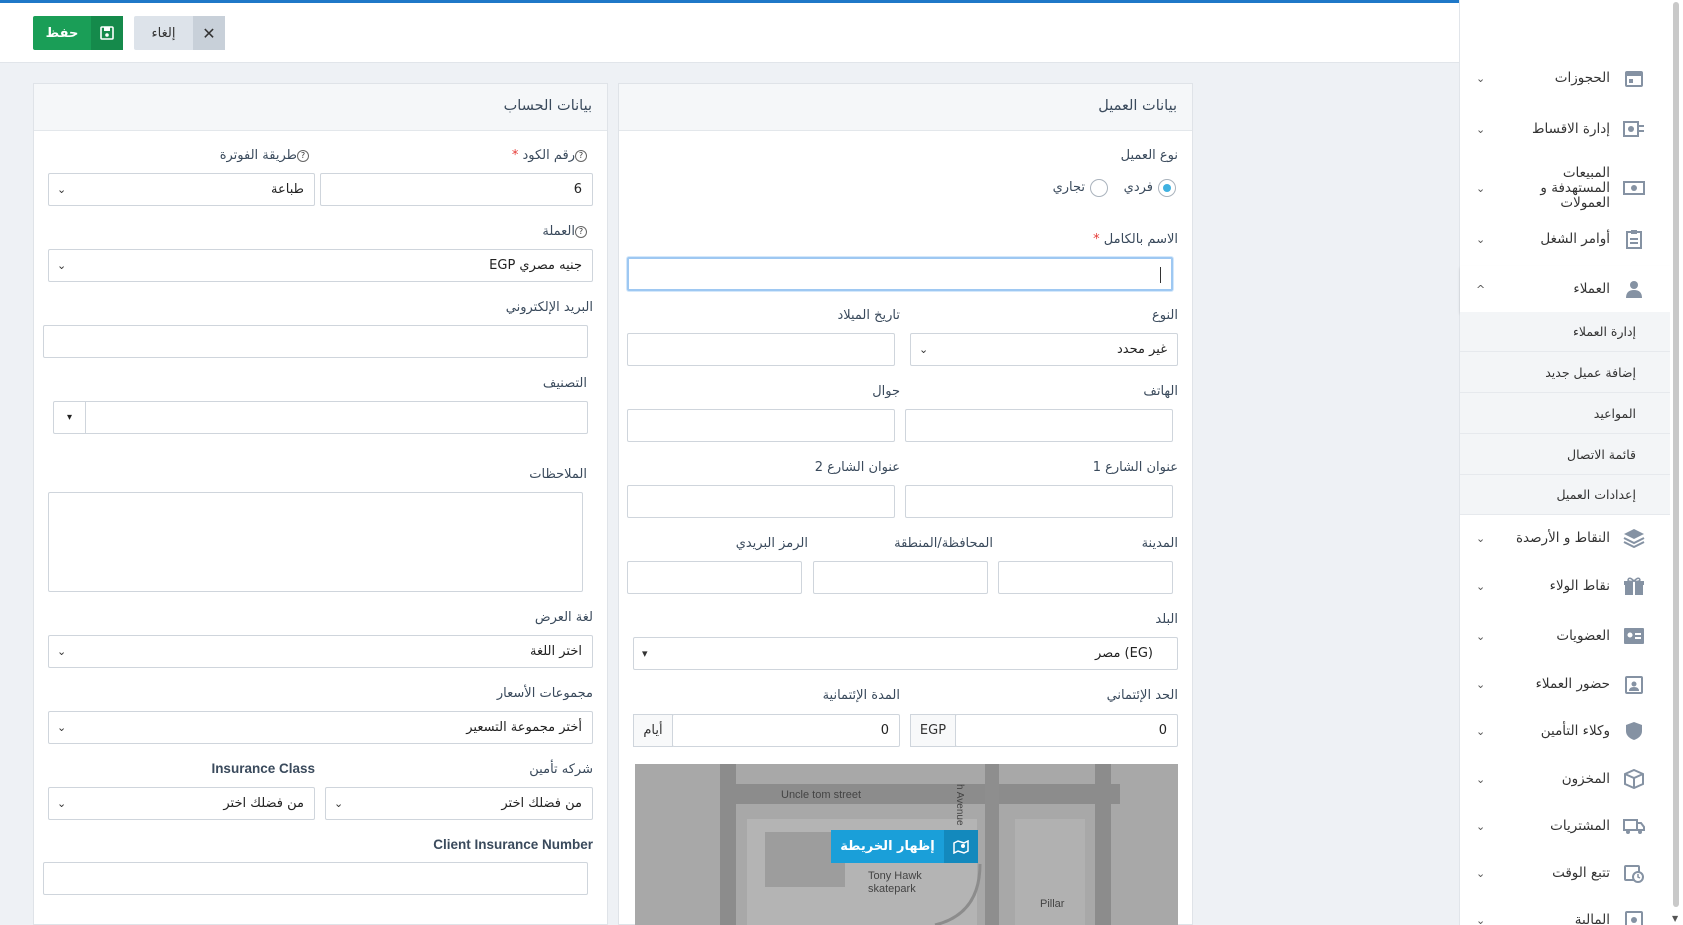  I want to click on box-icon, so click(1634, 779).